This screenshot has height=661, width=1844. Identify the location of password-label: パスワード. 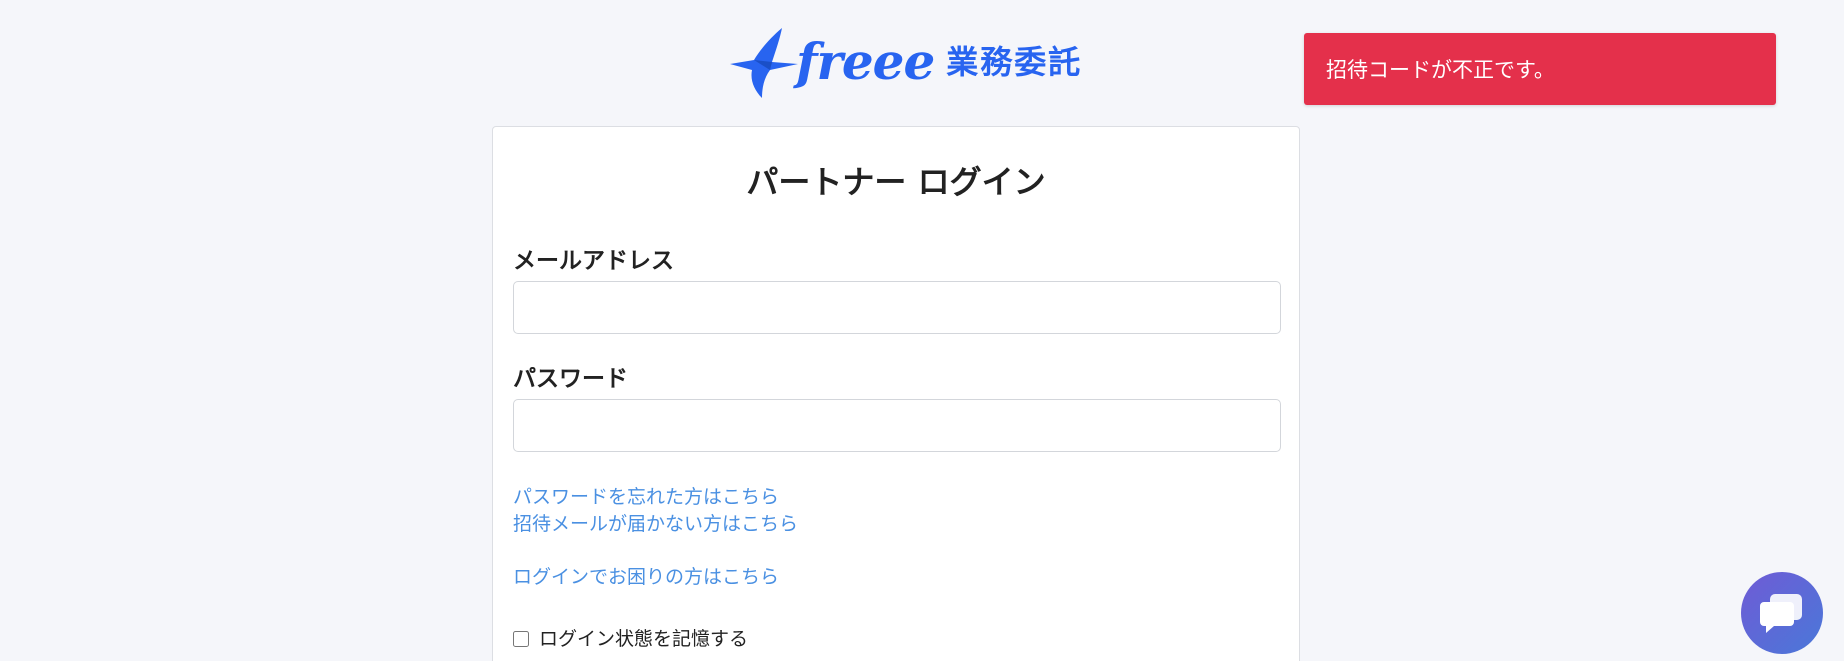
(570, 379).